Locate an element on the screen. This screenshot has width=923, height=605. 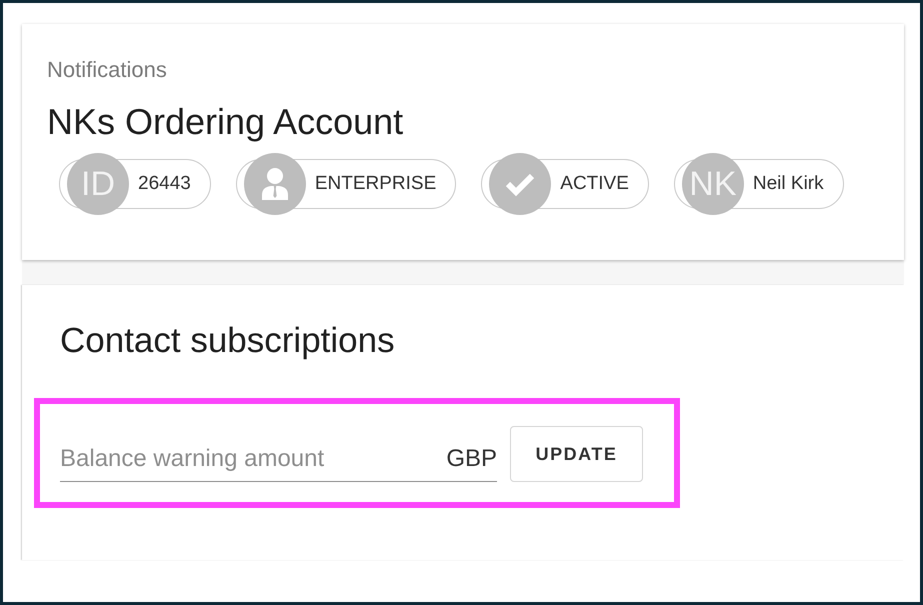
section-label: Notifications is located at coordinates (107, 70).